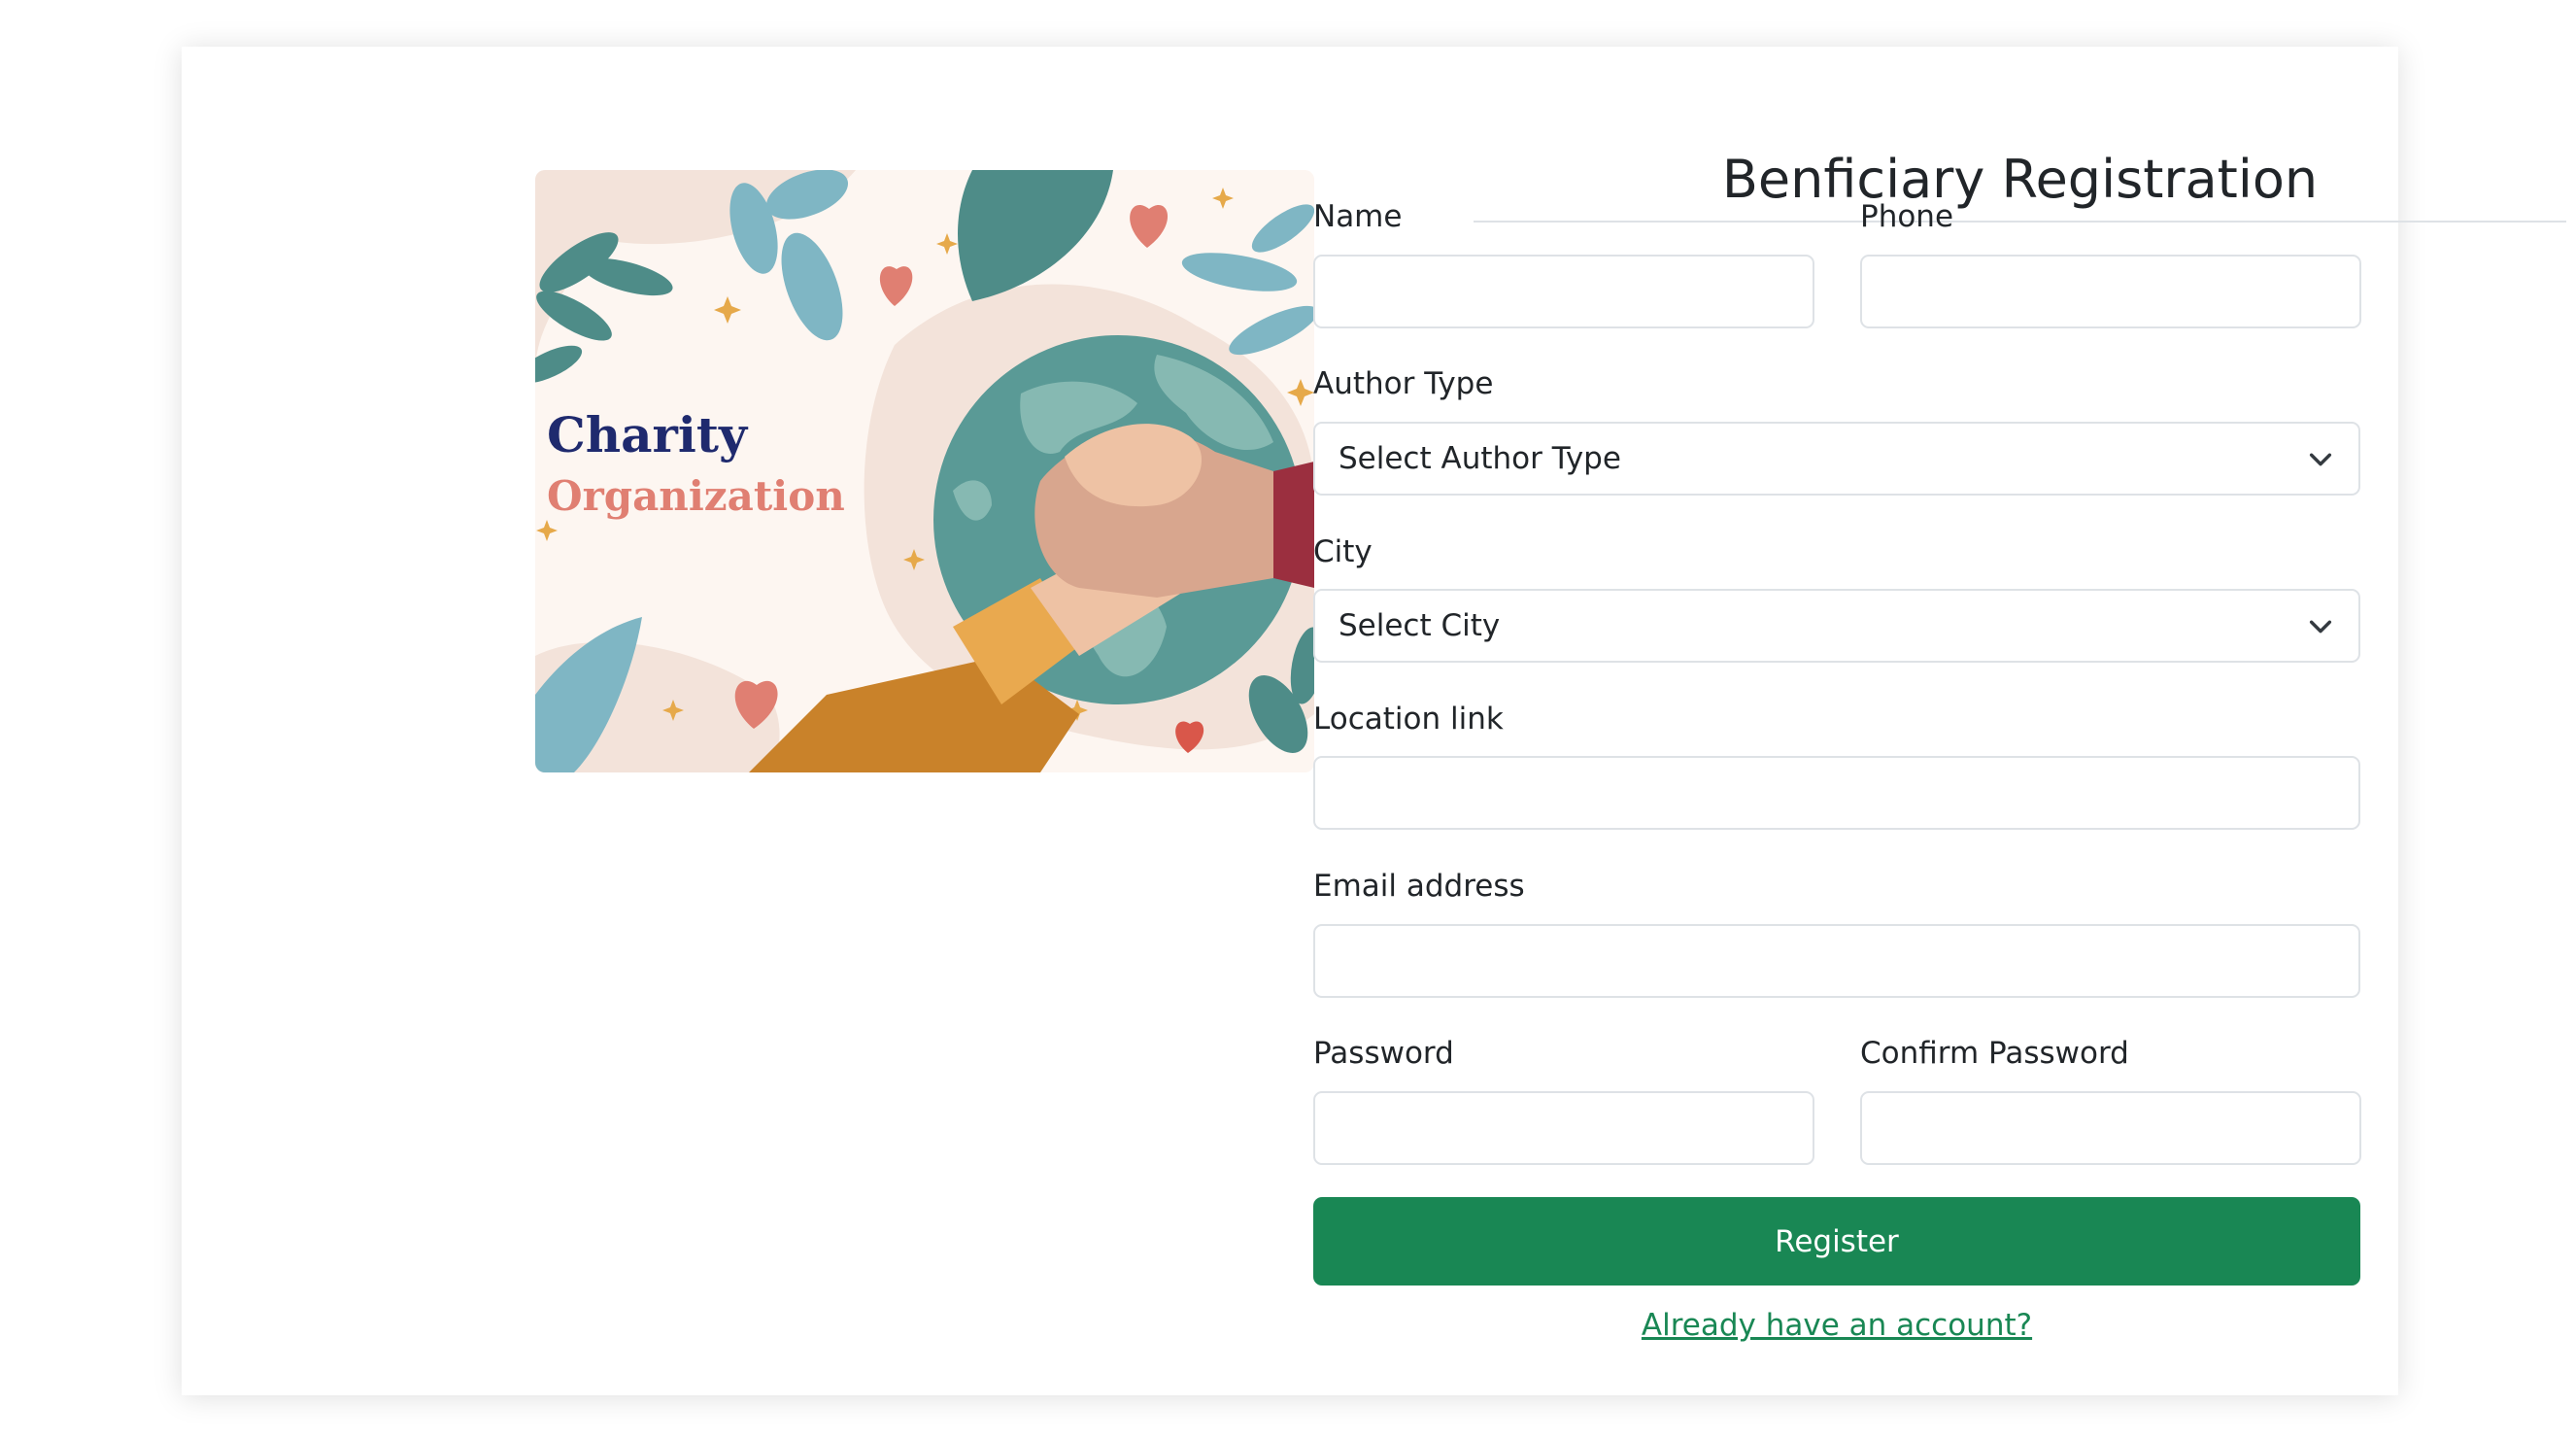 The height and width of the screenshot is (1440, 2576). Describe the element at coordinates (1358, 216) in the screenshot. I see `name-label: Name` at that location.